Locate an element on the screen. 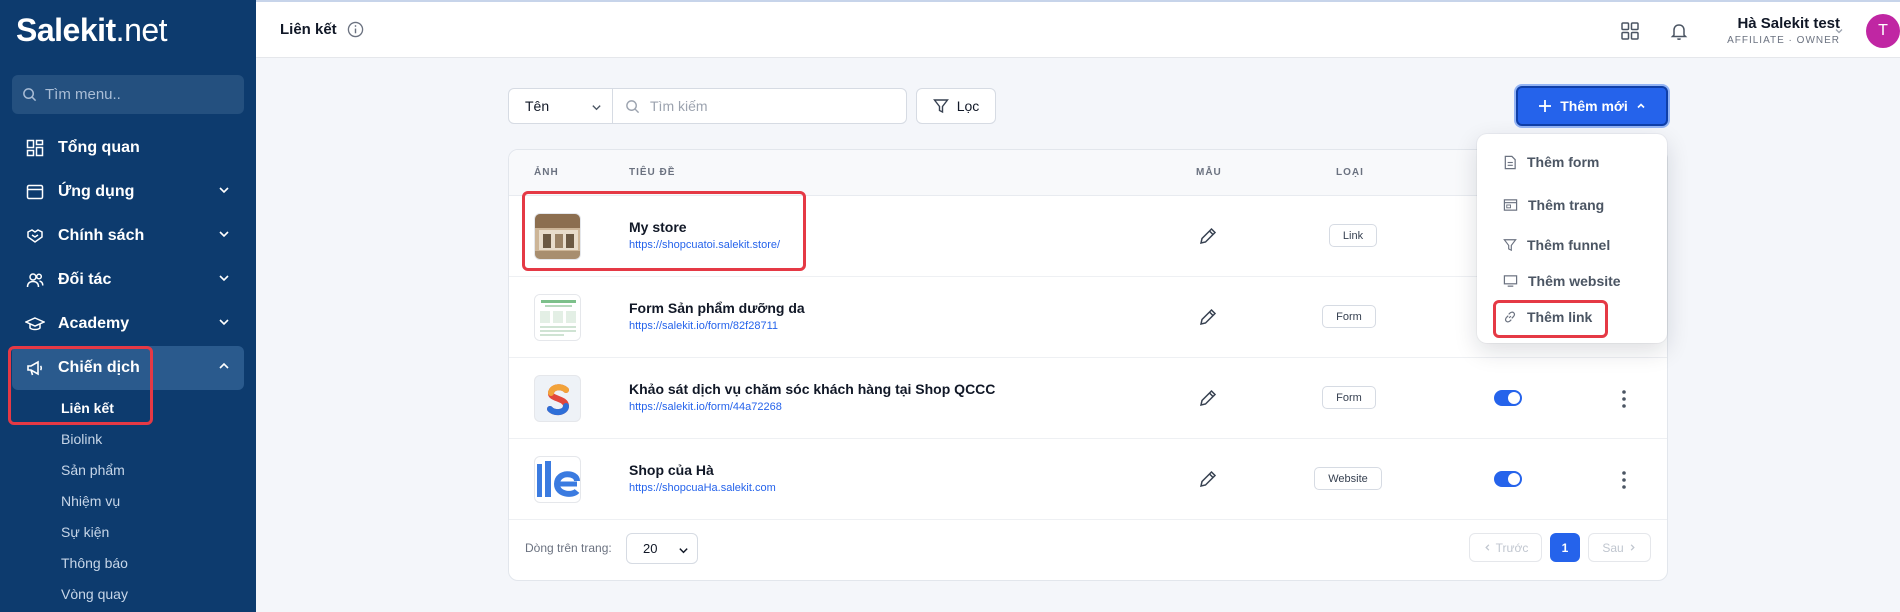 The width and height of the screenshot is (1900, 612). column-header-title: TIÊU ĐỀ is located at coordinates (652, 172).